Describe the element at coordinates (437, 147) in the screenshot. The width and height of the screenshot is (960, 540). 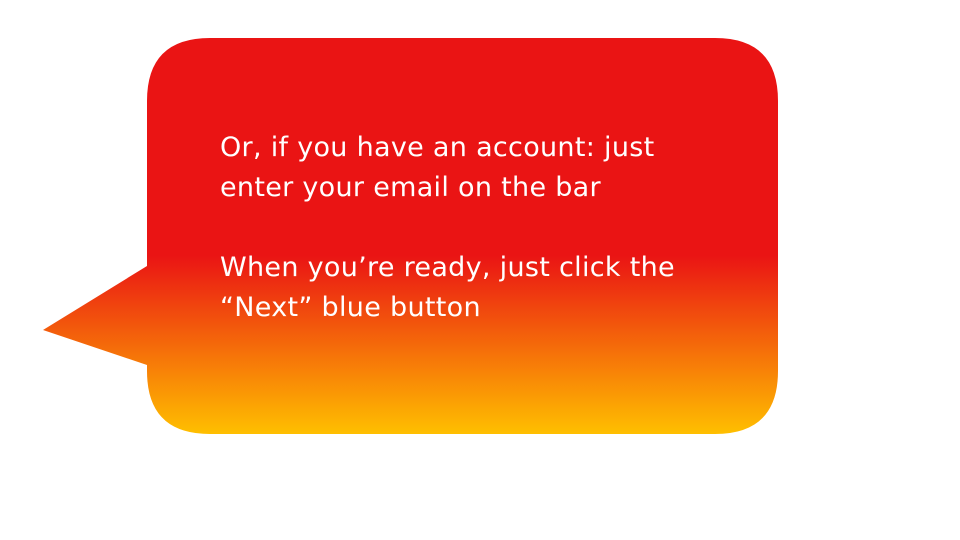
I see `bubble-text-line: Or, if you have an account: just` at that location.